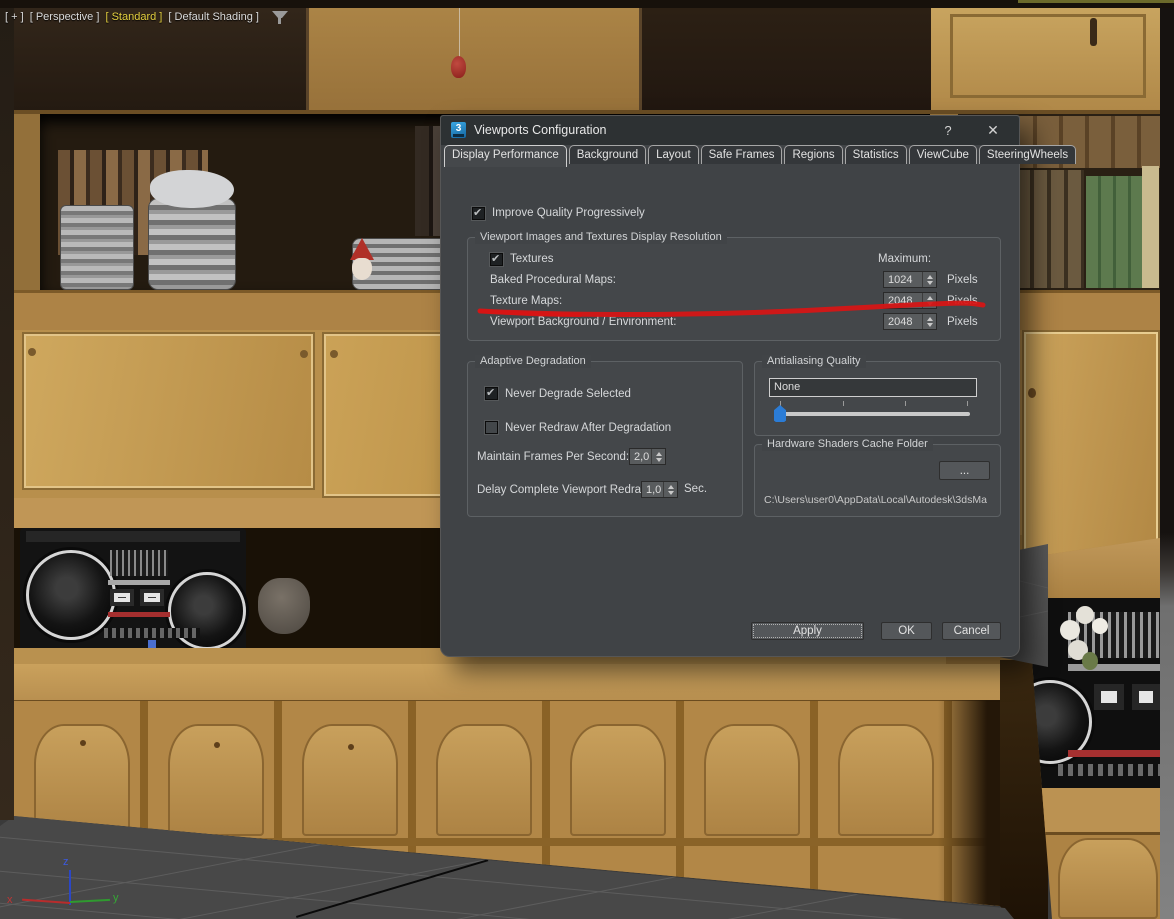  Describe the element at coordinates (46, 901) in the screenshot. I see `axis-x-line` at that location.